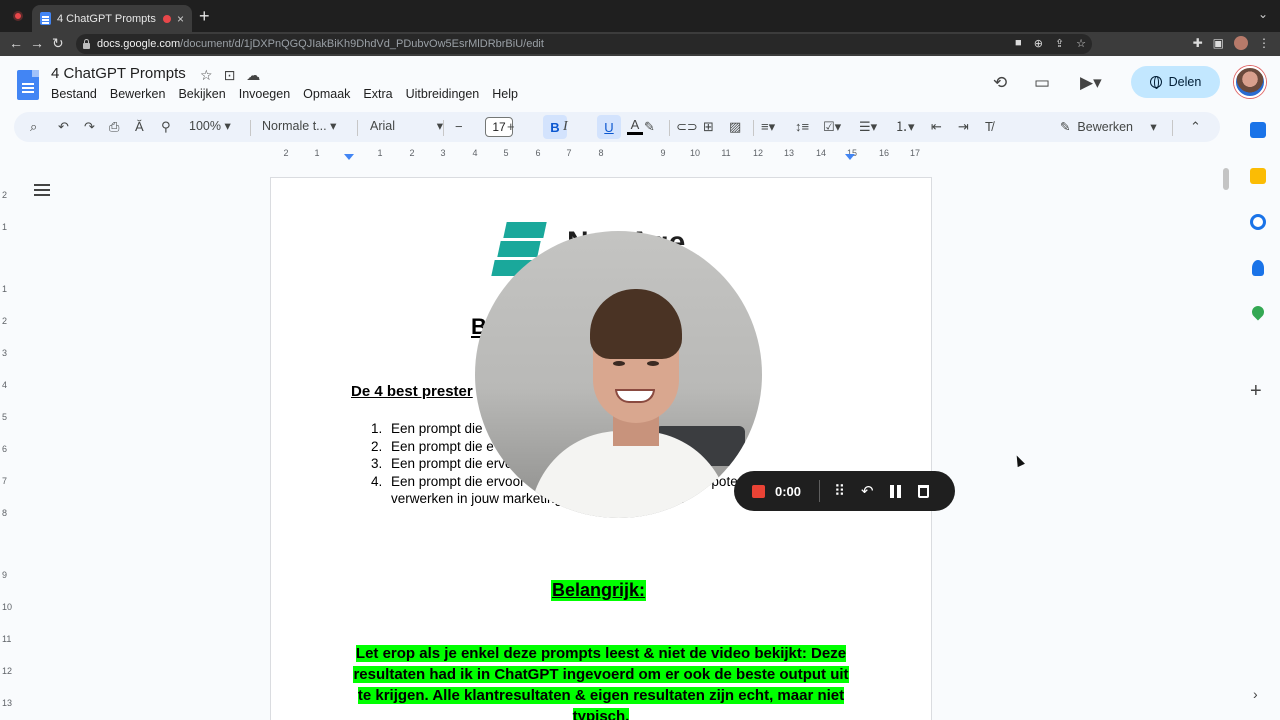 This screenshot has width=1280, height=720. What do you see at coordinates (895, 491) in the screenshot?
I see `pause-icon` at bounding box center [895, 491].